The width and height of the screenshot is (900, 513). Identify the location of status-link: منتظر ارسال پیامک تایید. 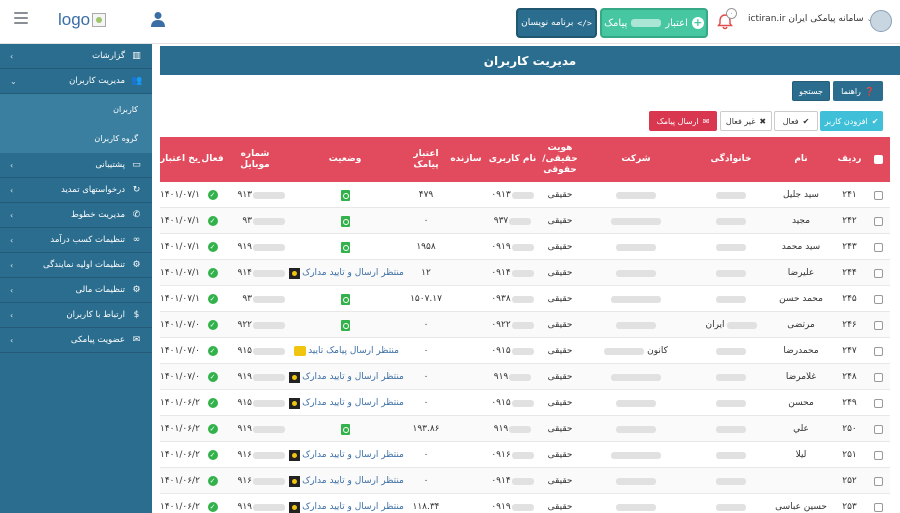
(353, 351).